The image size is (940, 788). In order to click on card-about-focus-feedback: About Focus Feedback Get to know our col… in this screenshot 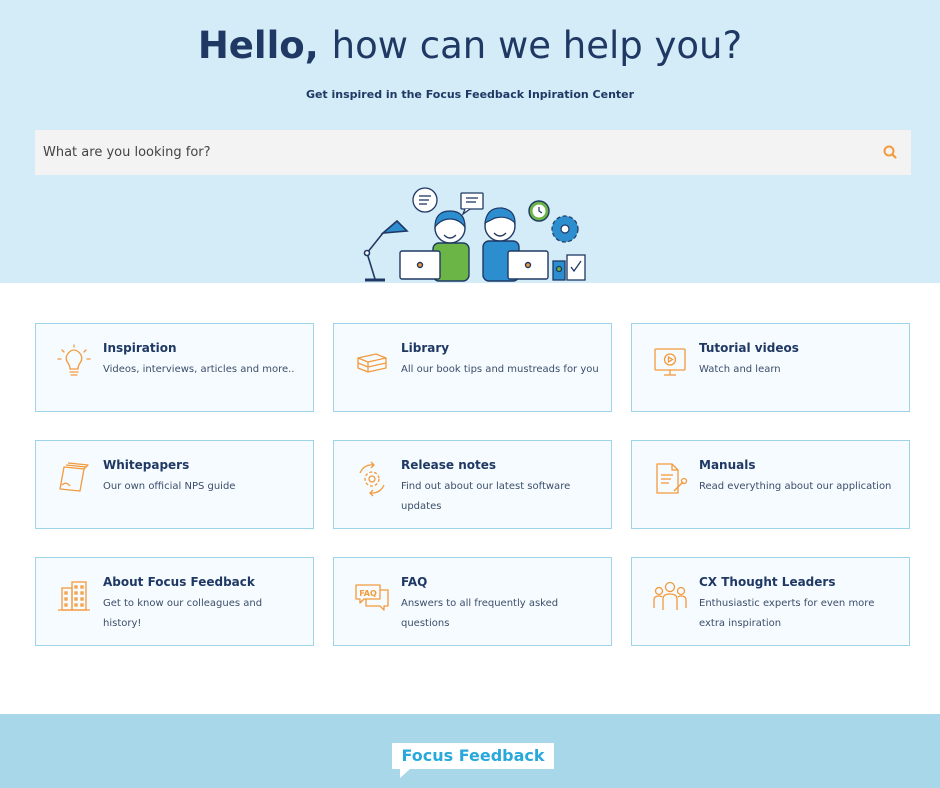, I will do `click(174, 601)`.